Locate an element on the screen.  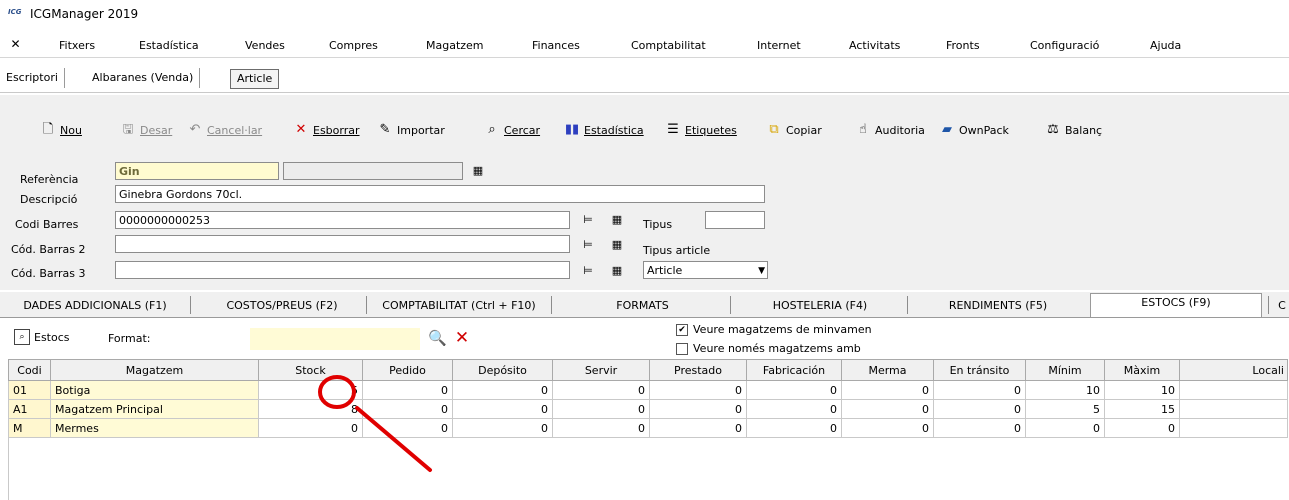
column-header: Magatzem is located at coordinates (155, 370).